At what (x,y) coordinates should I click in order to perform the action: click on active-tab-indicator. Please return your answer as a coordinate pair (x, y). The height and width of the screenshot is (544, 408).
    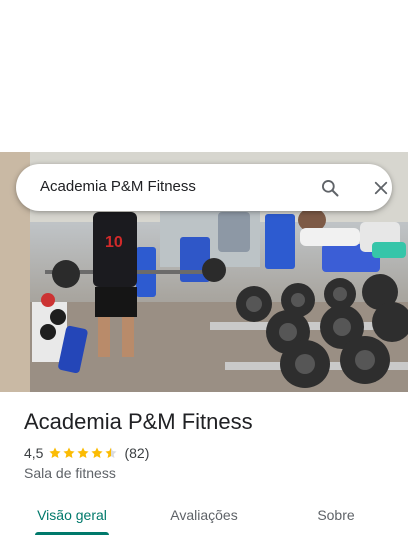
    Looking at the image, I should click on (72, 533).